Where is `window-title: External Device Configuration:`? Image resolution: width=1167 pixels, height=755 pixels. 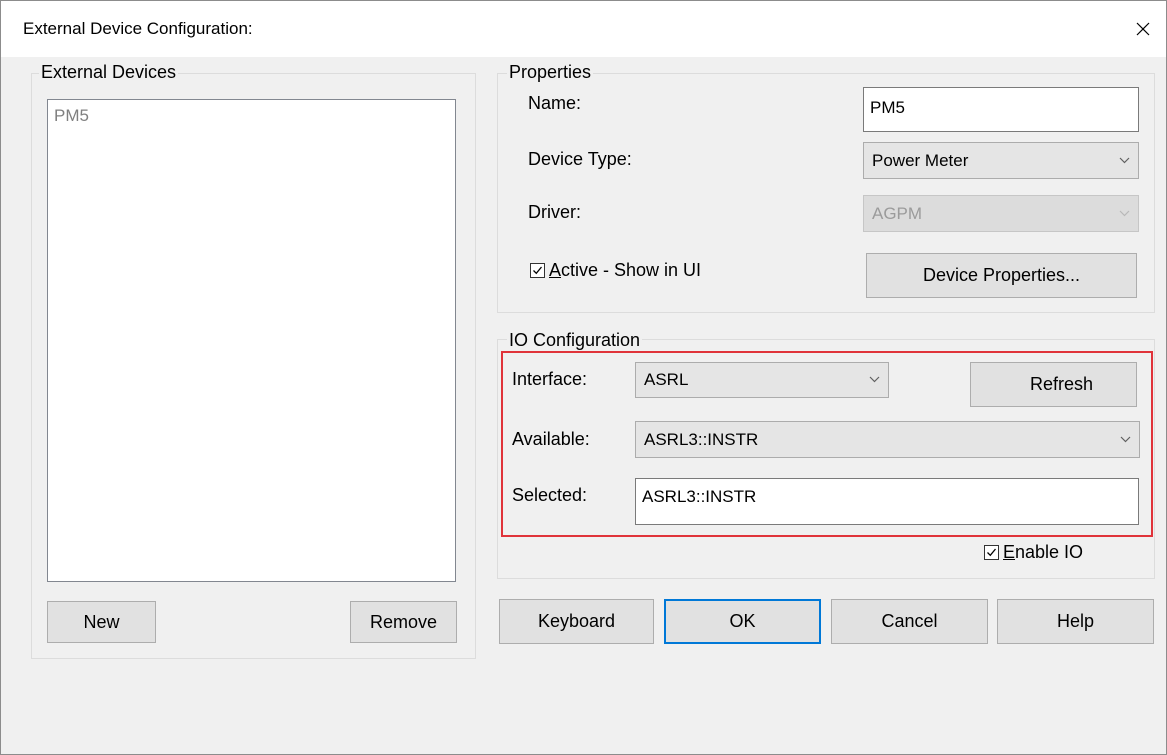 window-title: External Device Configuration: is located at coordinates (138, 28).